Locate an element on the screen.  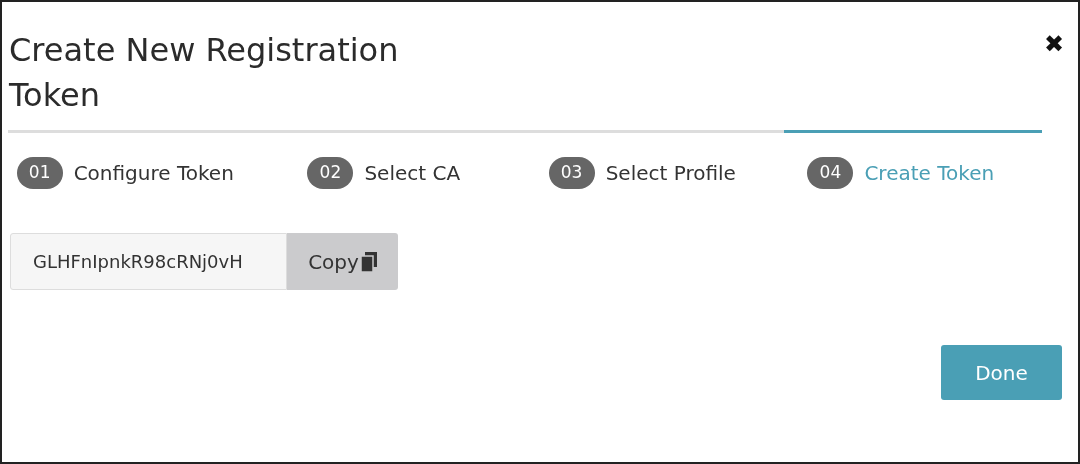
step-tab: 02 Select CA is located at coordinates (395, 159).